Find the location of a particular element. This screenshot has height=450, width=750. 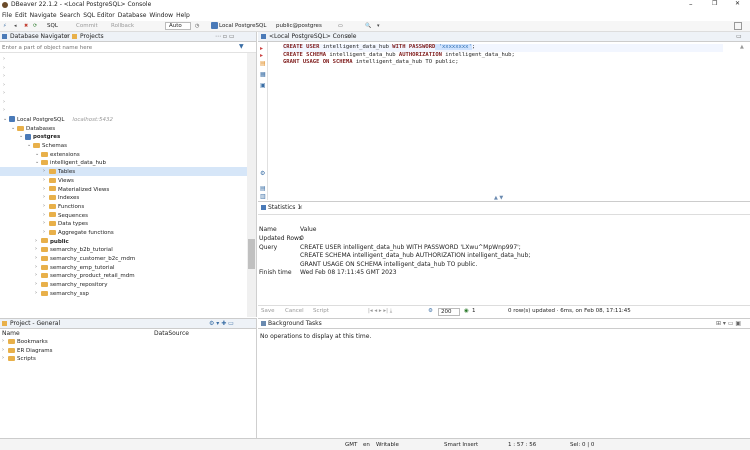

execute-icon: ▸ is located at coordinates (261, 48).